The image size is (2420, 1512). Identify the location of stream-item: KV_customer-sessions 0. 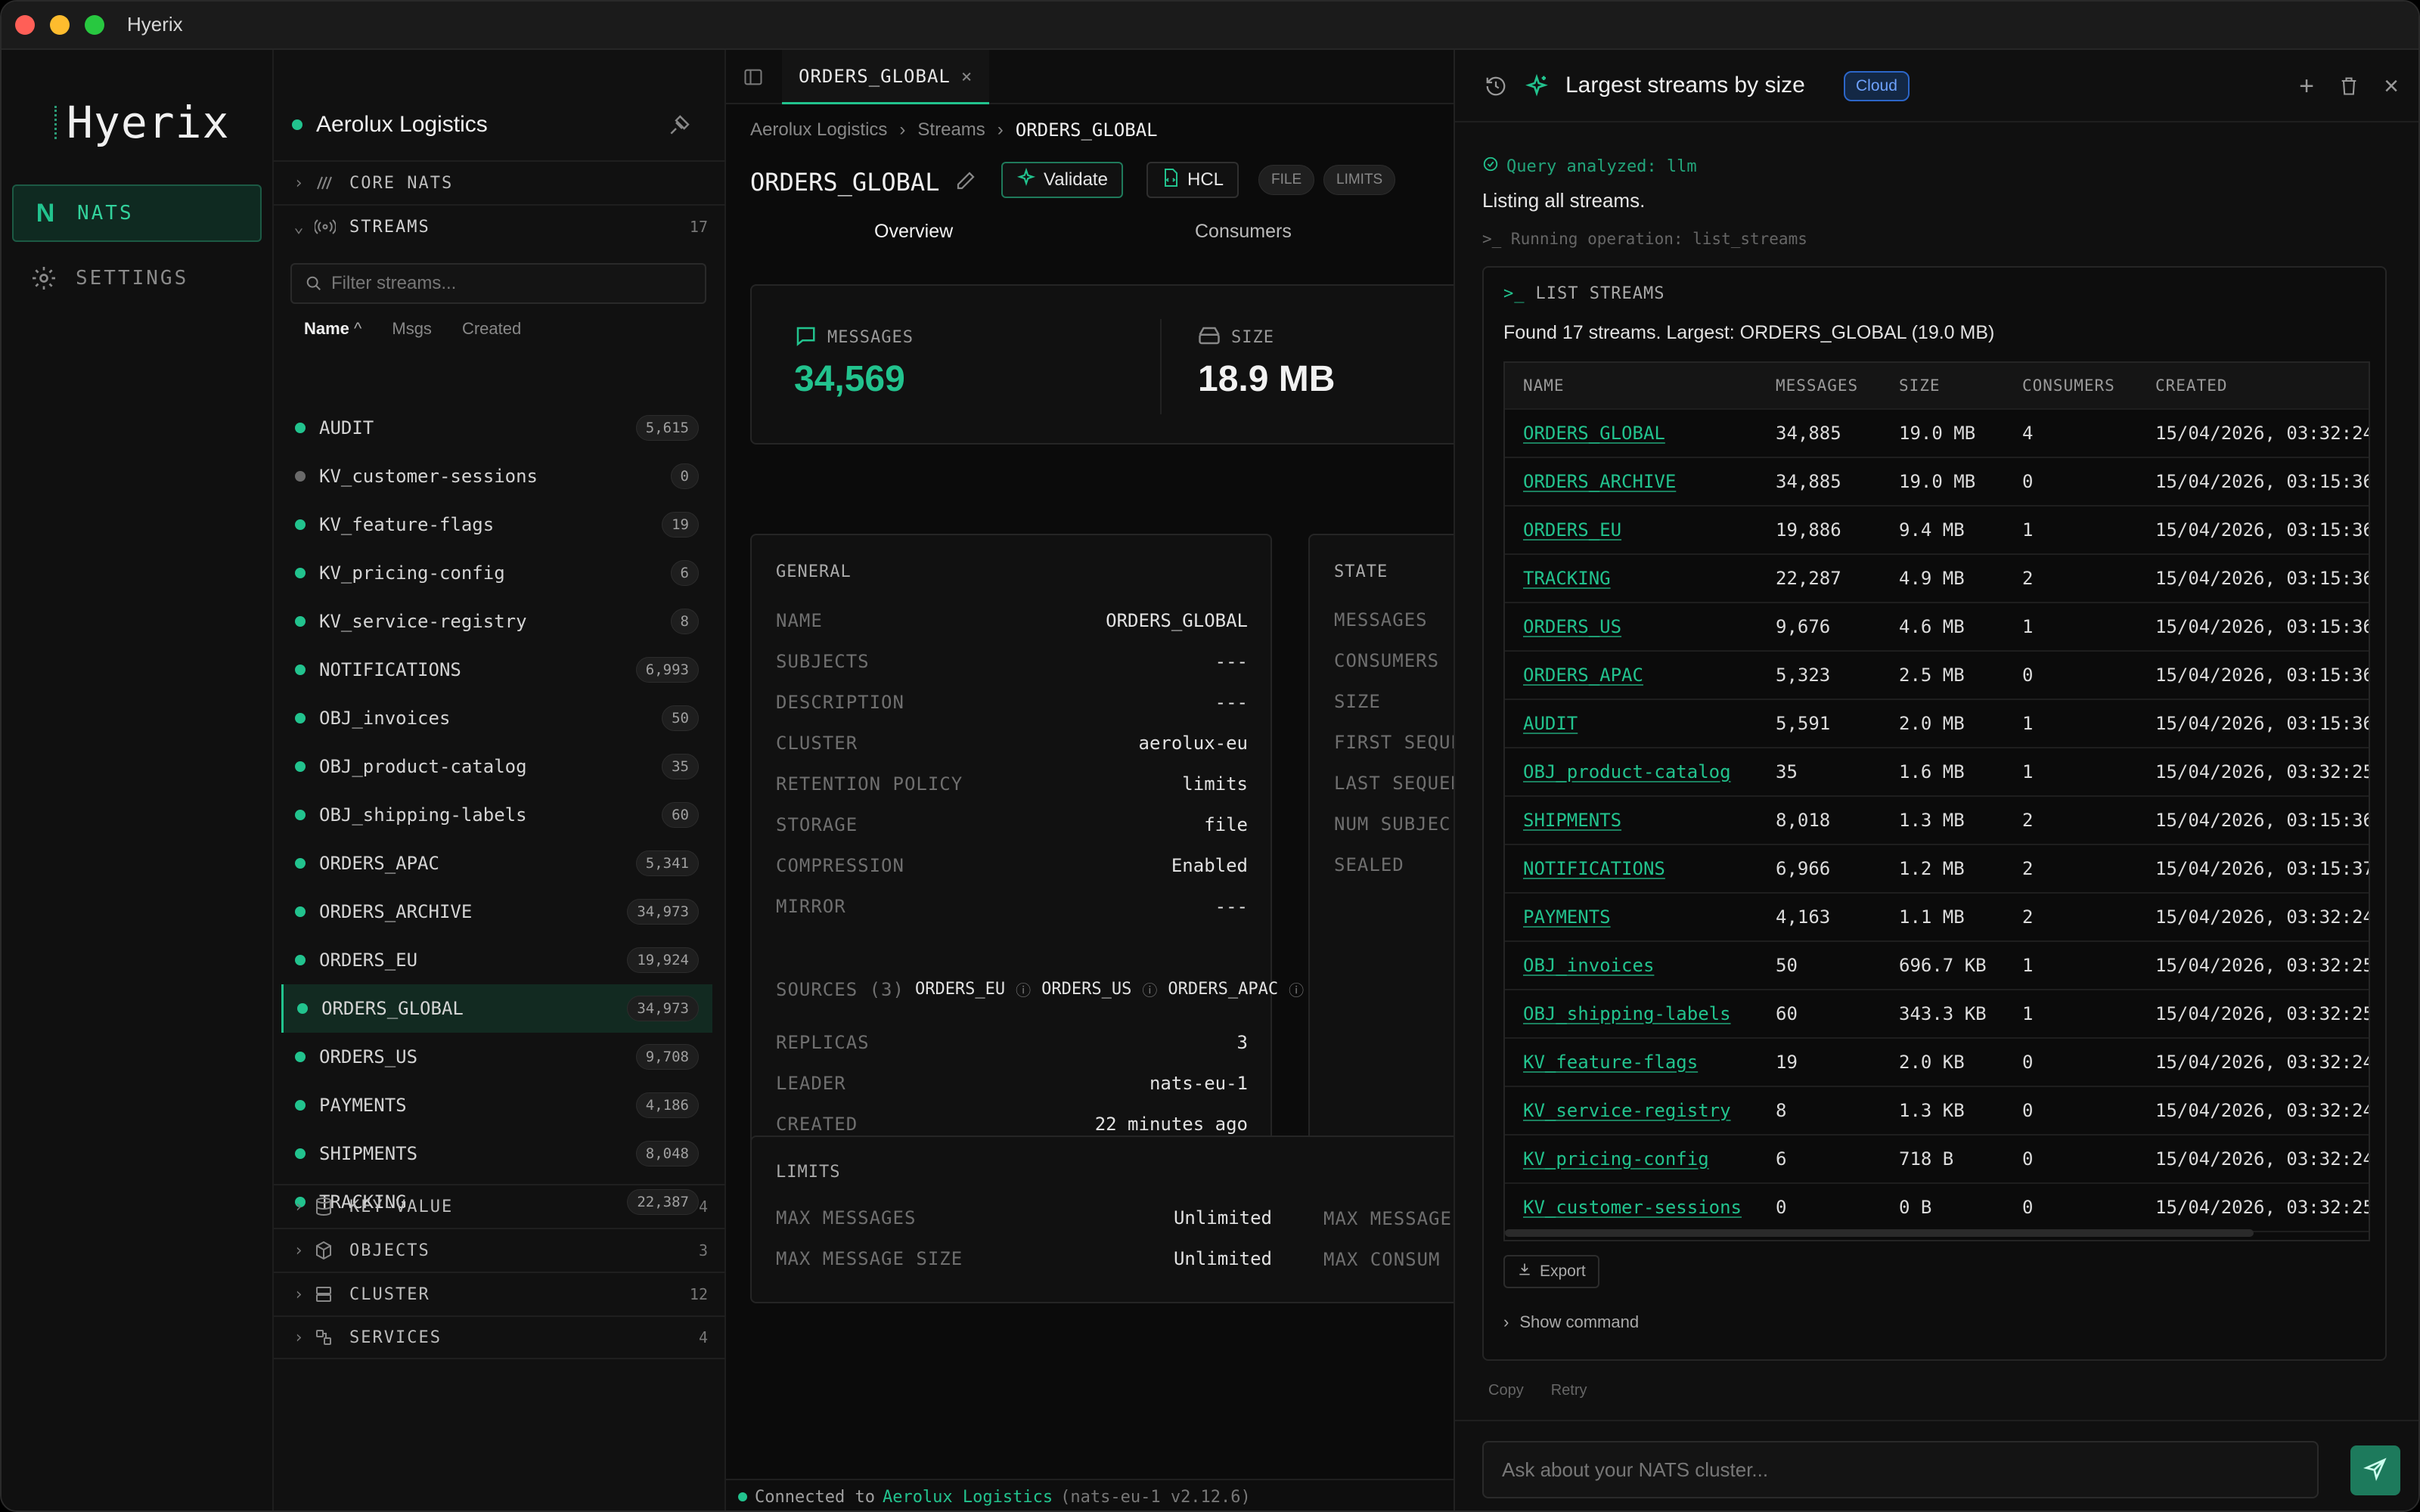
(496, 476).